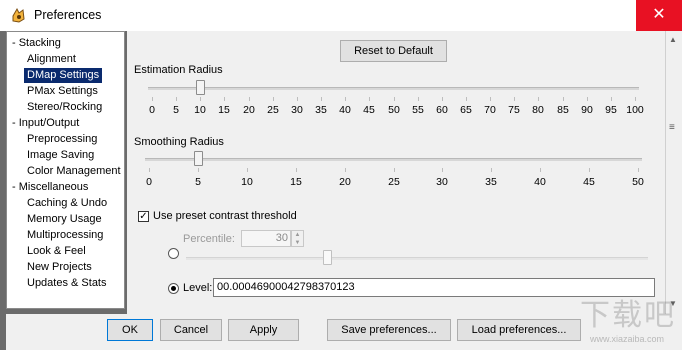 The width and height of the screenshot is (682, 350). What do you see at coordinates (297, 238) in the screenshot?
I see `percentile-stepper: ▲ ▼` at bounding box center [297, 238].